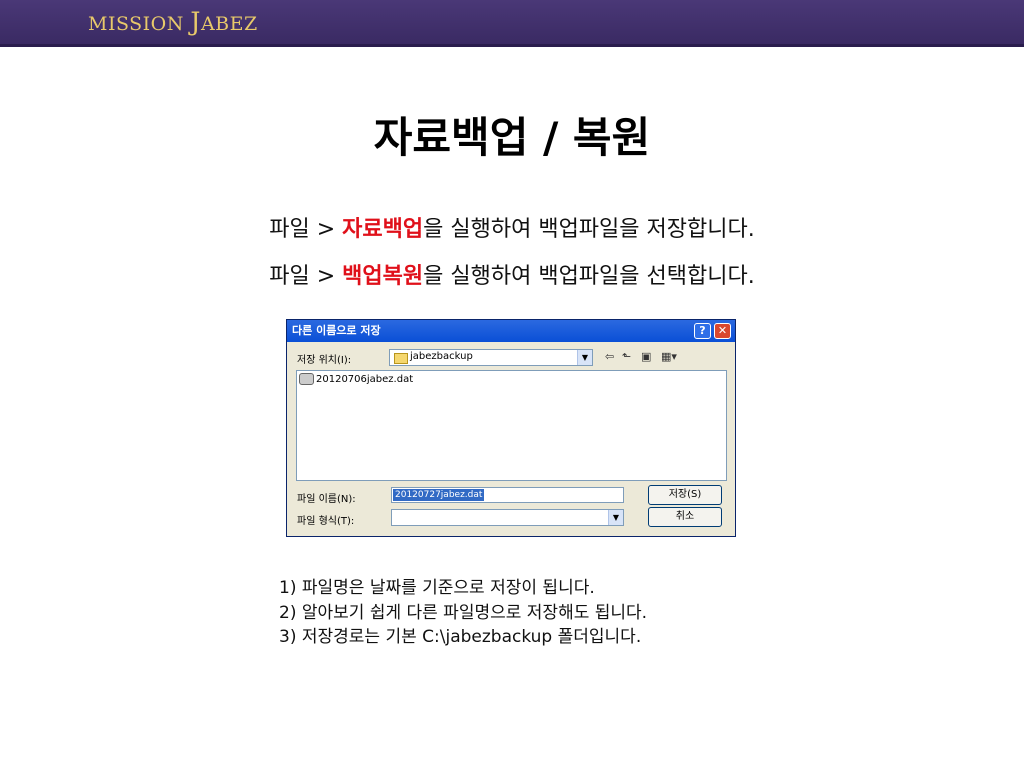  I want to click on dialog-titlebar: 다른 이름으로 저장 ? ✕, so click(511, 331).